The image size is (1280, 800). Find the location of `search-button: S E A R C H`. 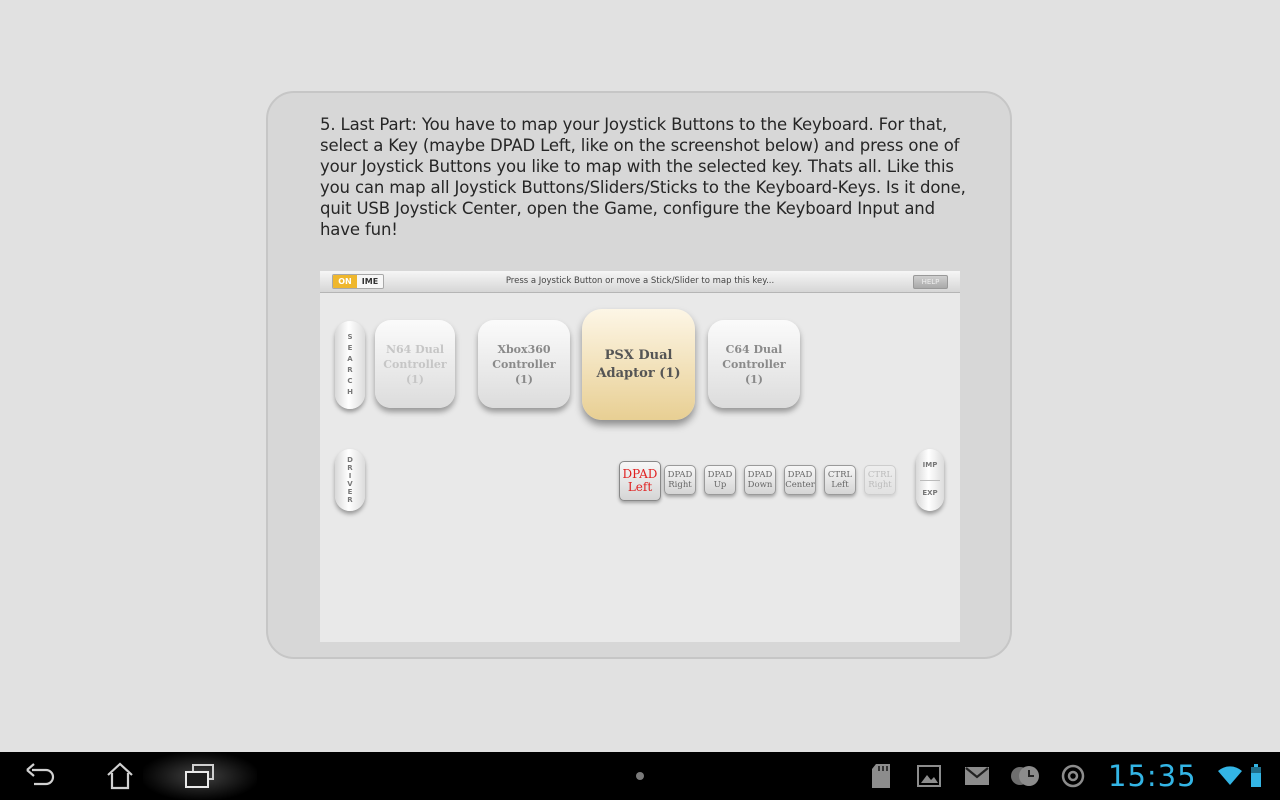

search-button: S E A R C H is located at coordinates (350, 365).